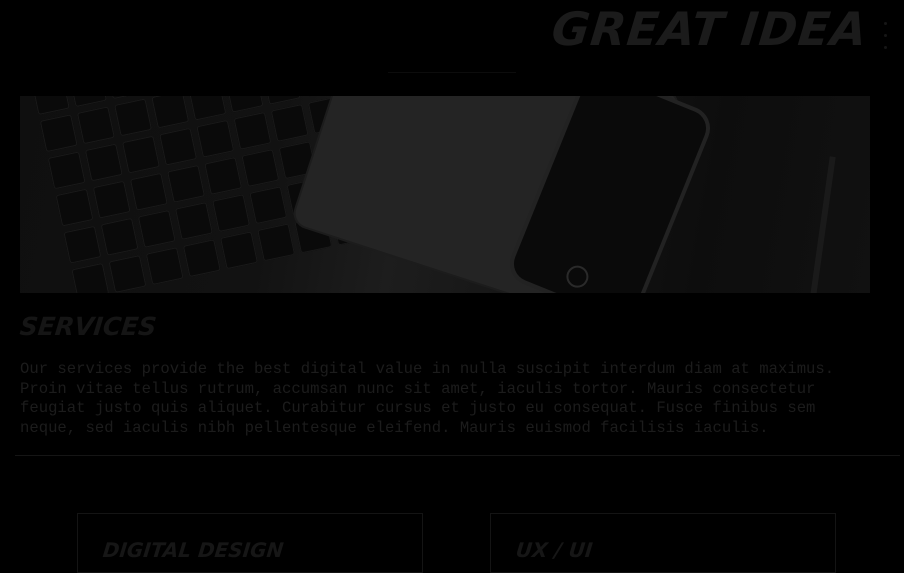 The image size is (904, 573). I want to click on pen-graphic, so click(823, 224).